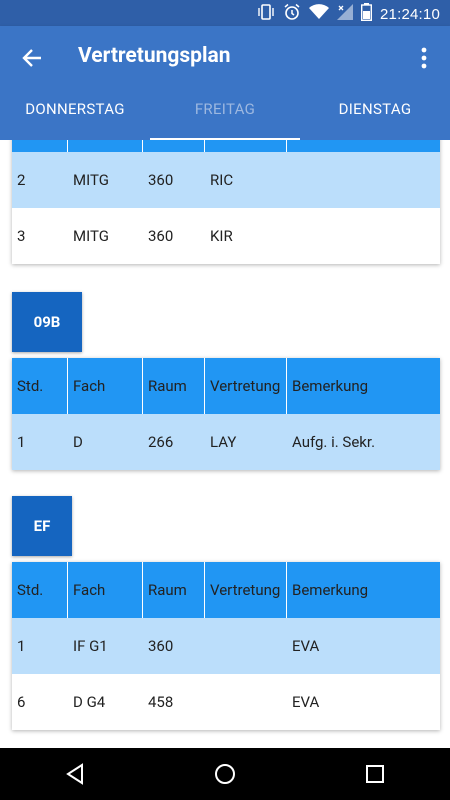  I want to click on cell-vertretung: KIR, so click(221, 236).